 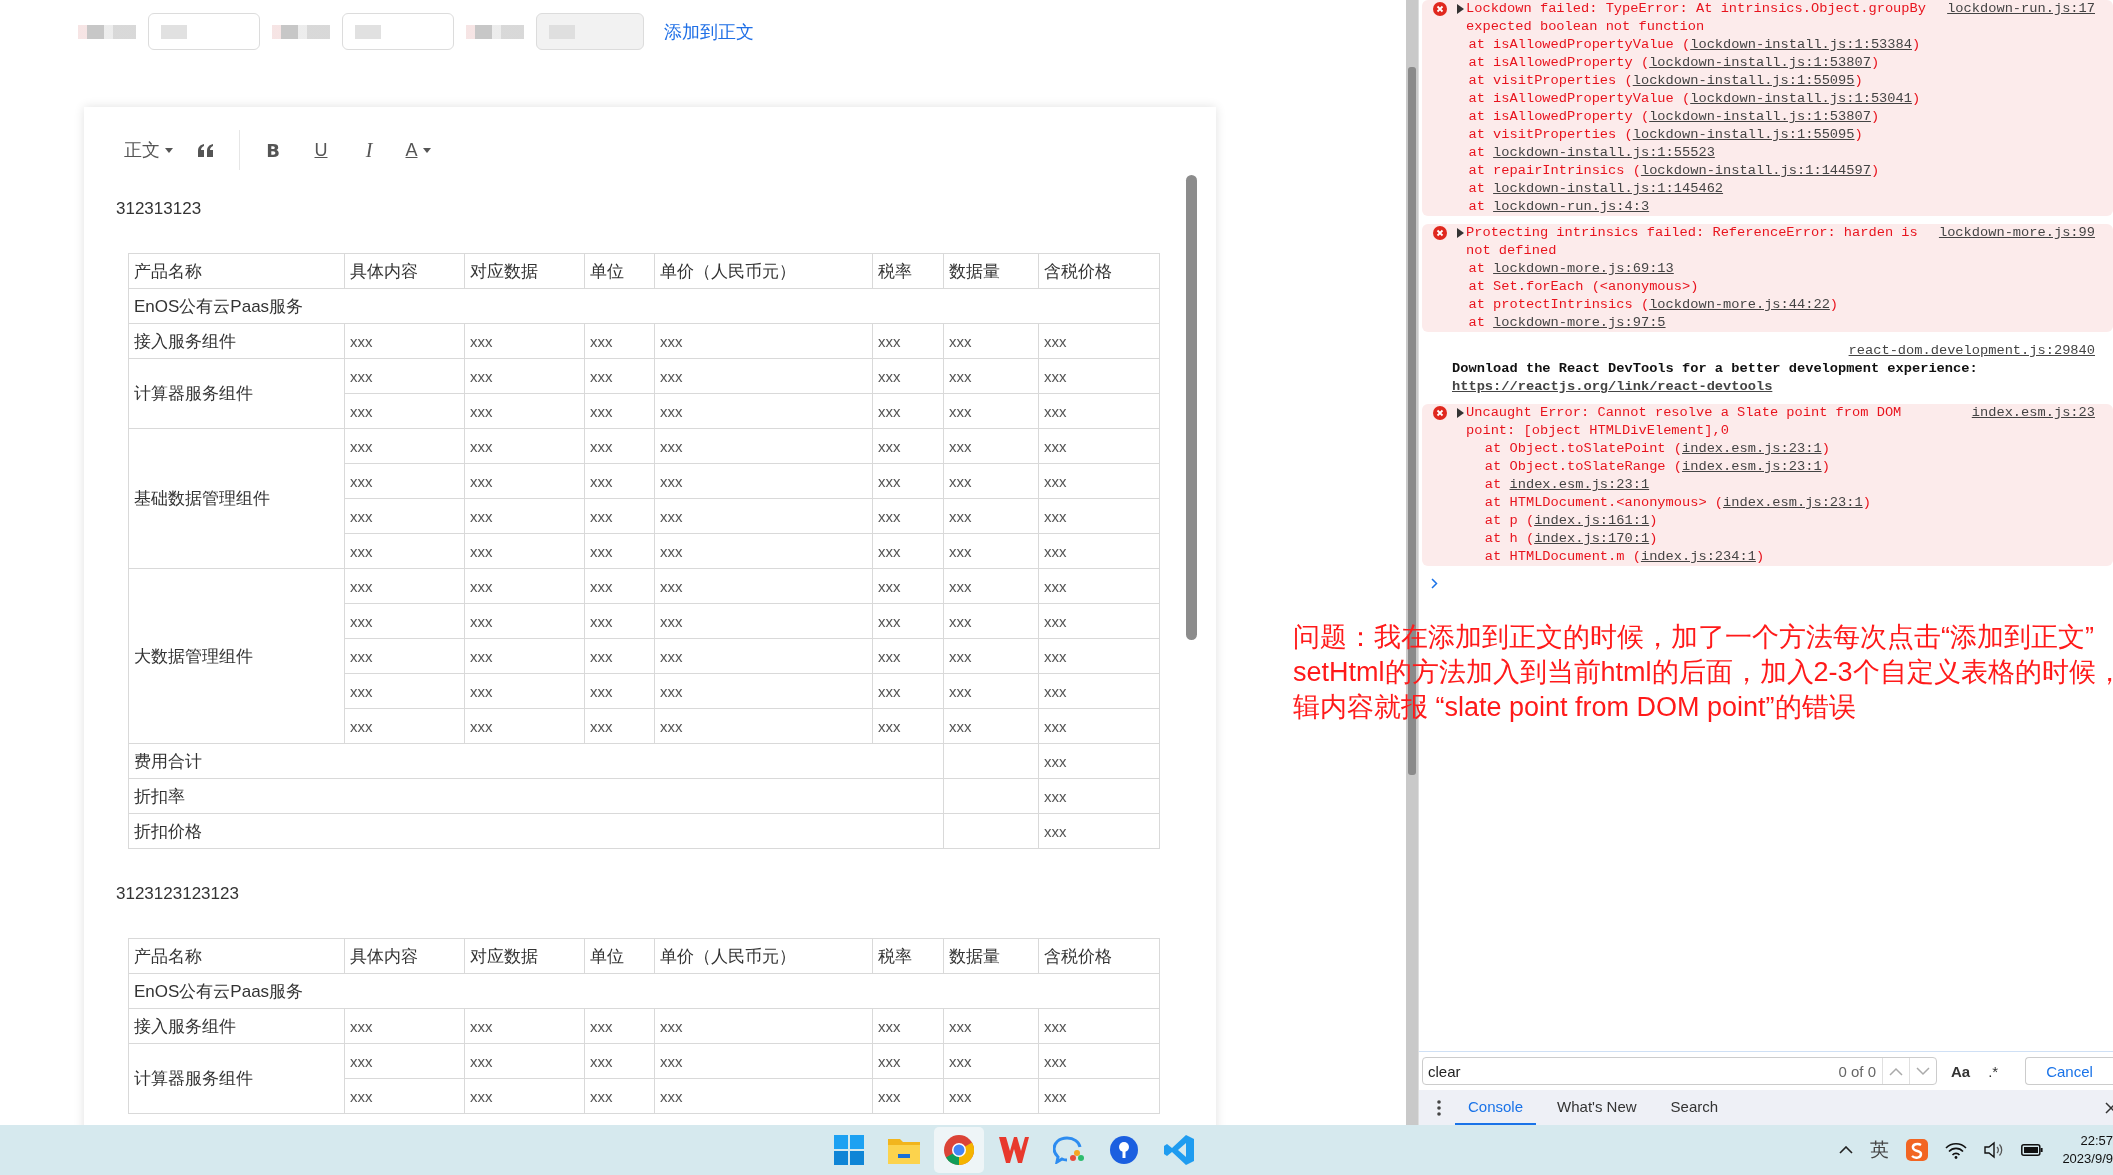 What do you see at coordinates (1917, 1150) in the screenshot?
I see `input-method-icon` at bounding box center [1917, 1150].